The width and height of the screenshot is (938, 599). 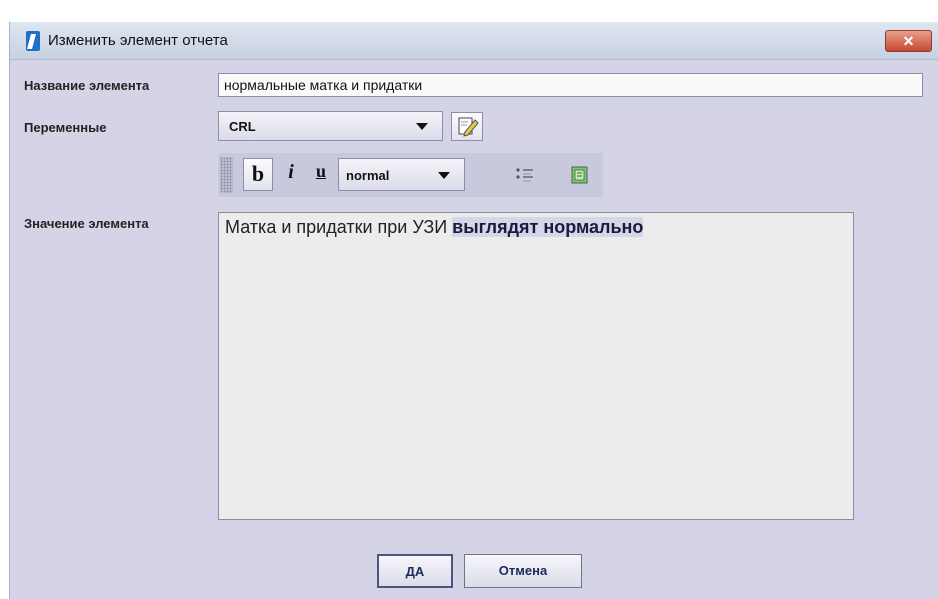 What do you see at coordinates (242, 126) in the screenshot?
I see `variables-selected-value: CRL` at bounding box center [242, 126].